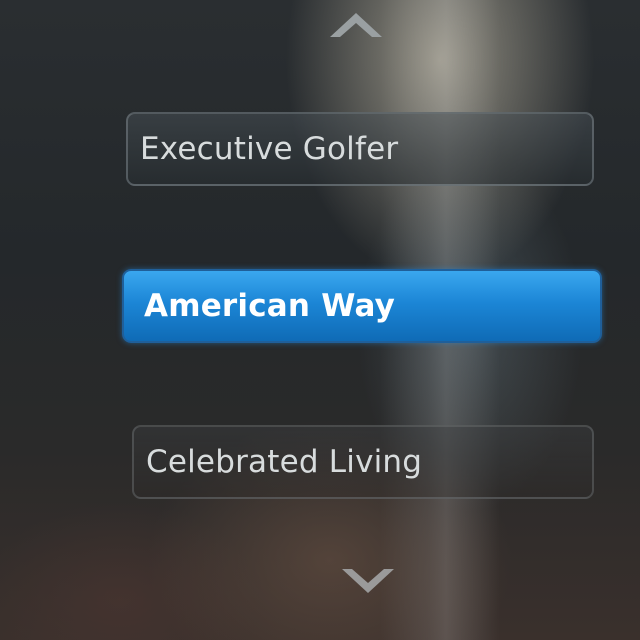  I want to click on menu-item-label: American Way, so click(270, 306).